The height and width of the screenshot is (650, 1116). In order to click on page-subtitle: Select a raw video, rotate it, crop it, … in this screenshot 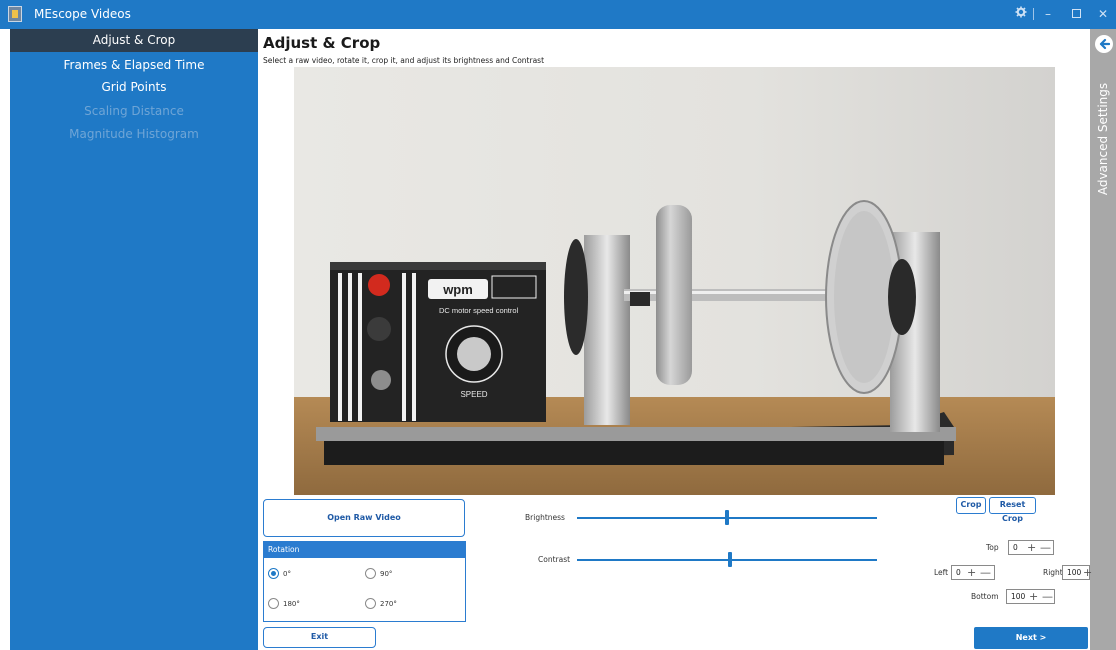, I will do `click(404, 60)`.